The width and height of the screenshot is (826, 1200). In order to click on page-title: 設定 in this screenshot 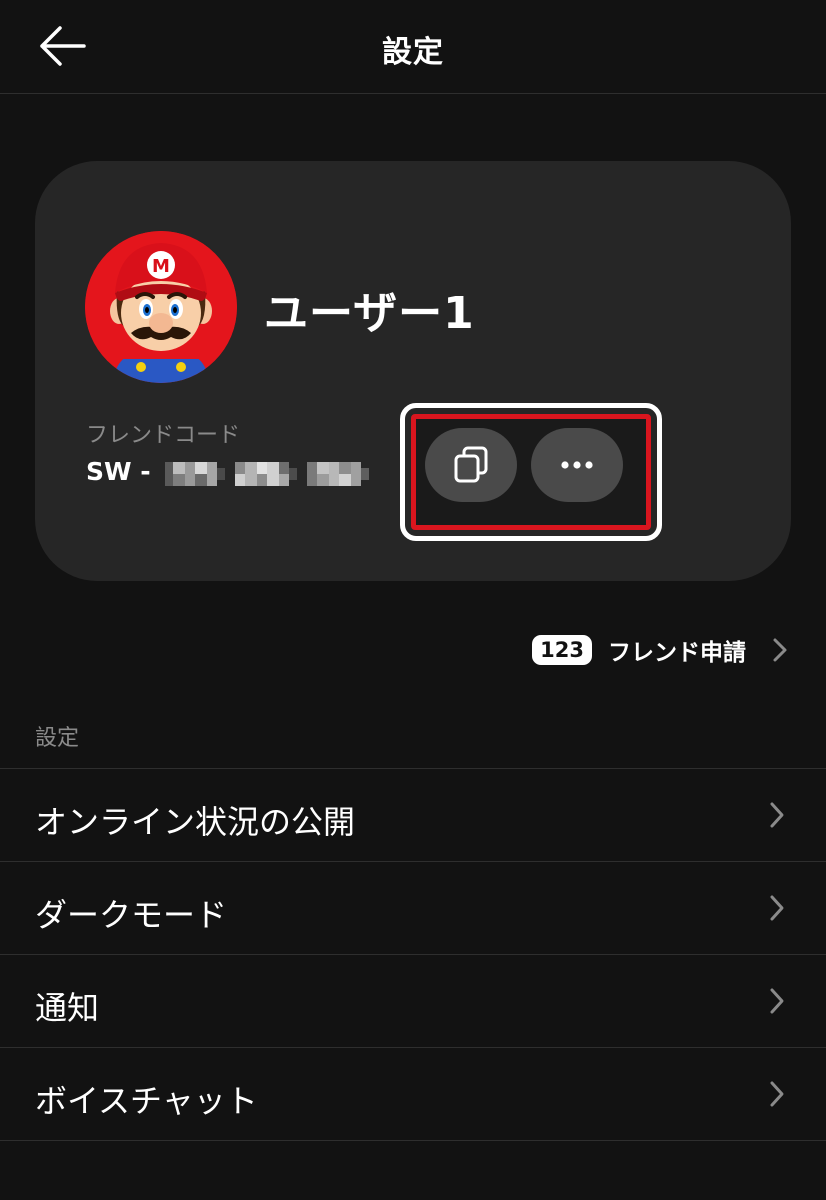, I will do `click(413, 52)`.